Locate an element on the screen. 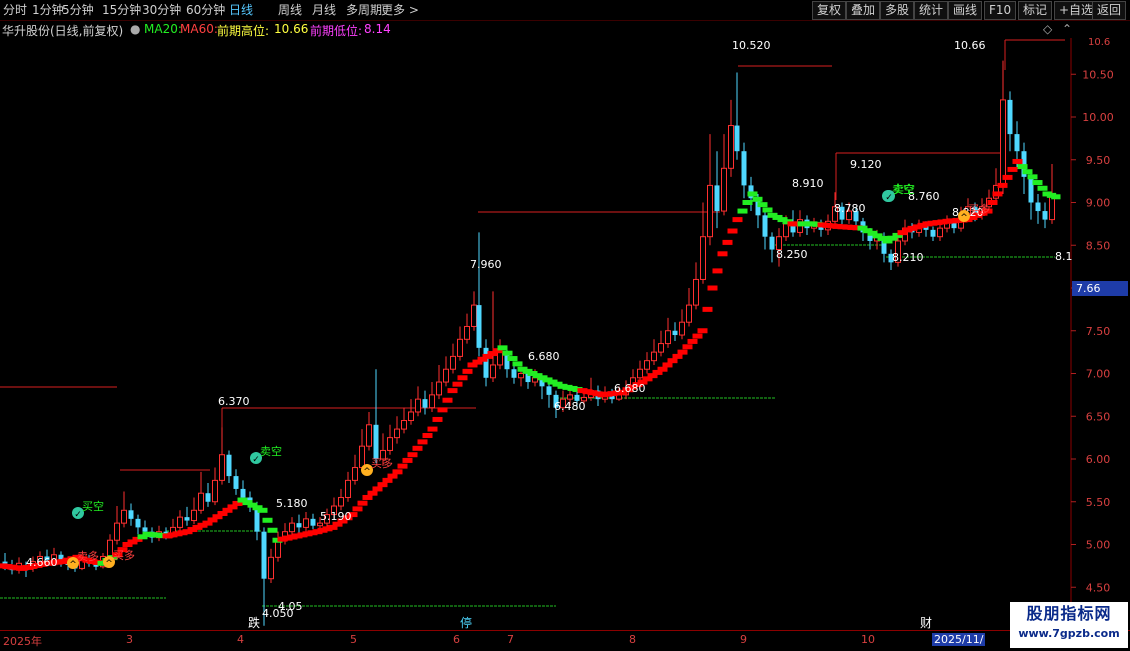 The width and height of the screenshot is (1130, 651). event-marker: 停 is located at coordinates (466, 622).